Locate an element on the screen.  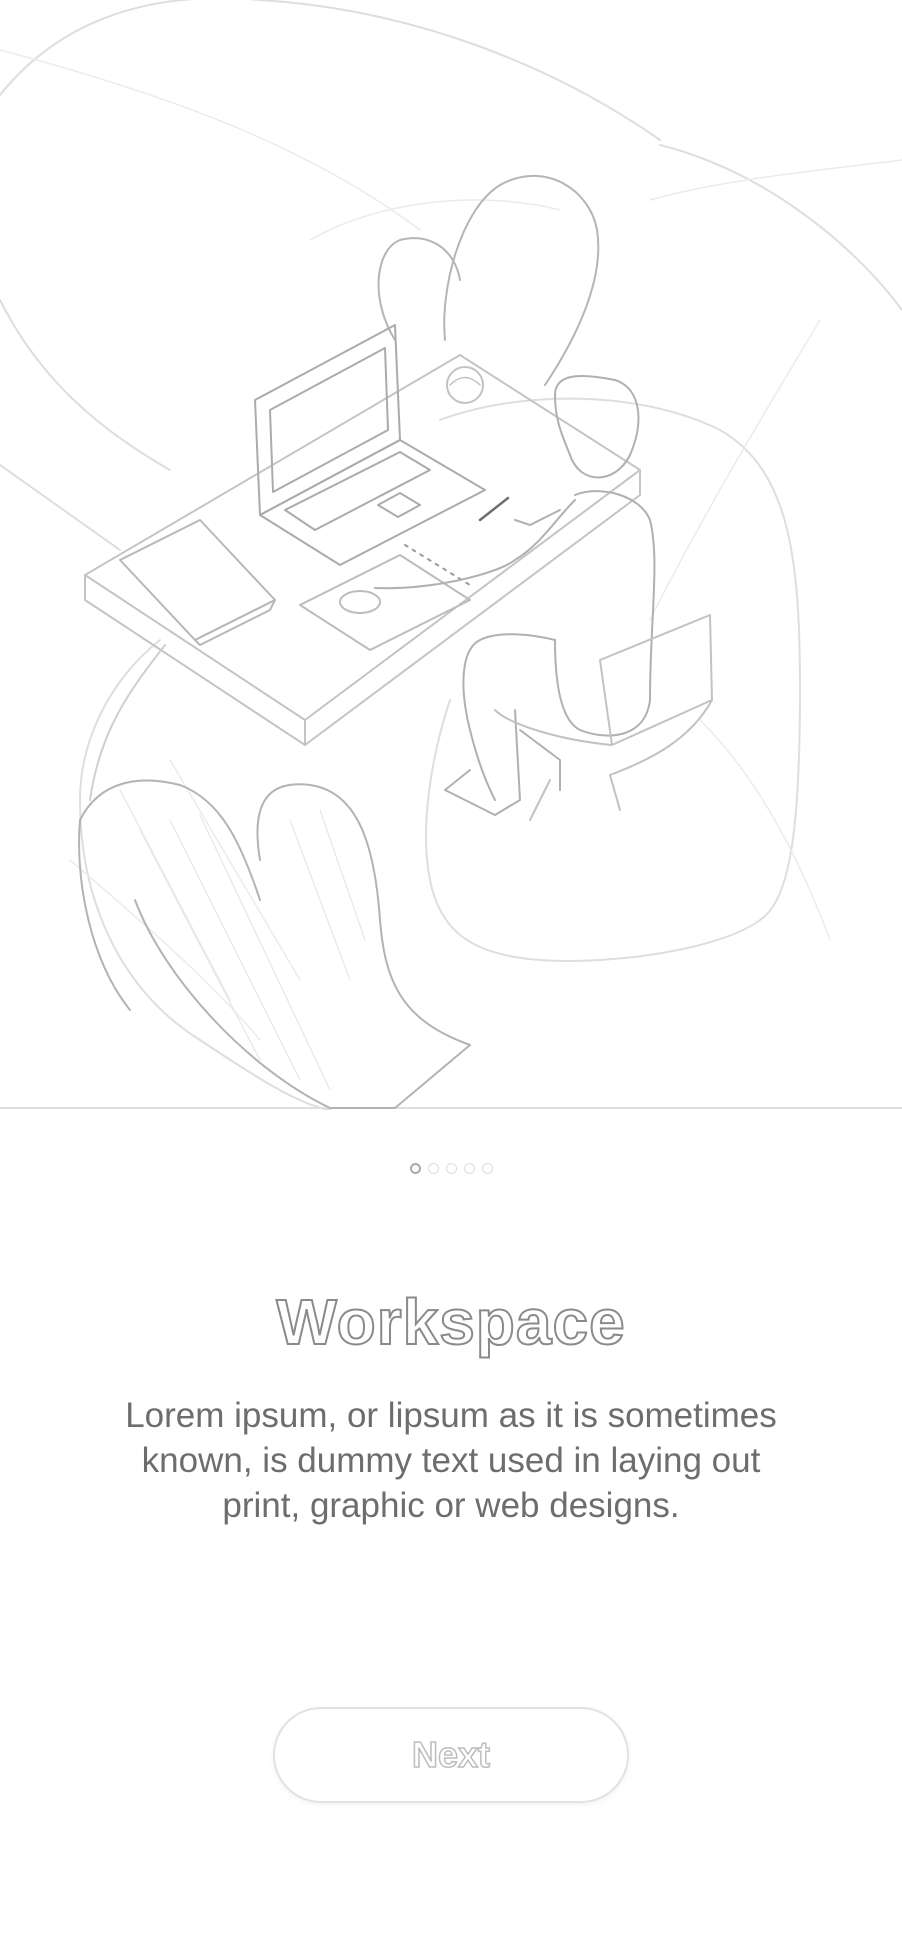
page-indicator is located at coordinates (451, 1168).